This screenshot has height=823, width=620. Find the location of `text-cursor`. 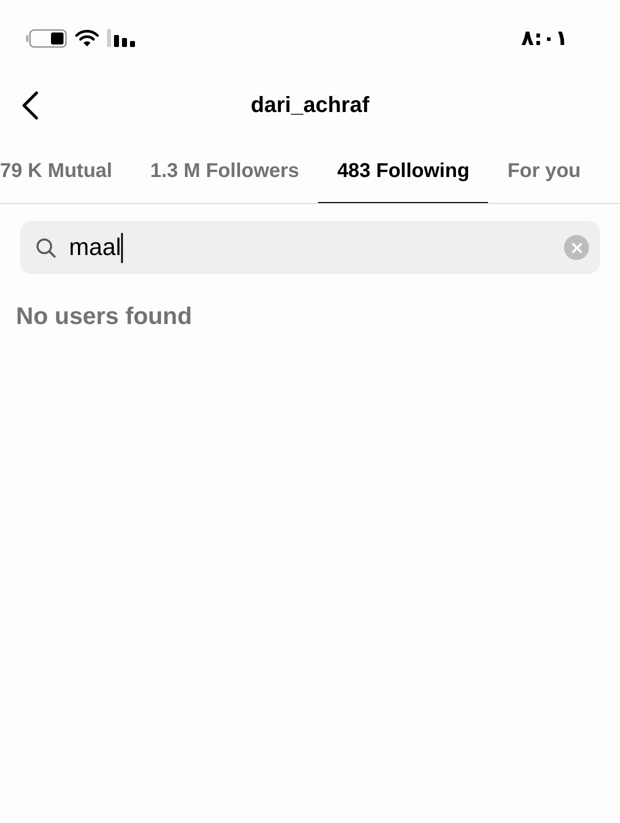

text-cursor is located at coordinates (122, 247).